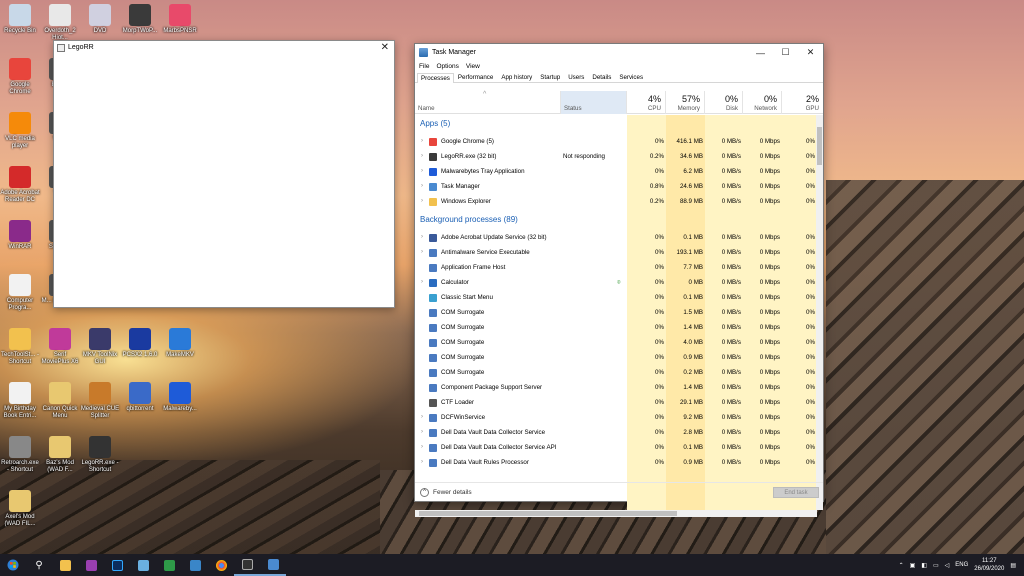 Image resolution: width=1024 pixels, height=576 pixels. I want to click on desktop-icon: Adobe Acrobat Reader DC, so click(20, 185).